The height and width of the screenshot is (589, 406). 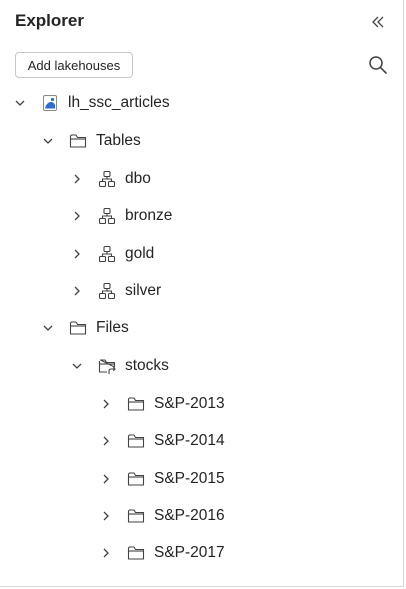 I want to click on tree-item-folder: S&P-2017, so click(x=162, y=553).